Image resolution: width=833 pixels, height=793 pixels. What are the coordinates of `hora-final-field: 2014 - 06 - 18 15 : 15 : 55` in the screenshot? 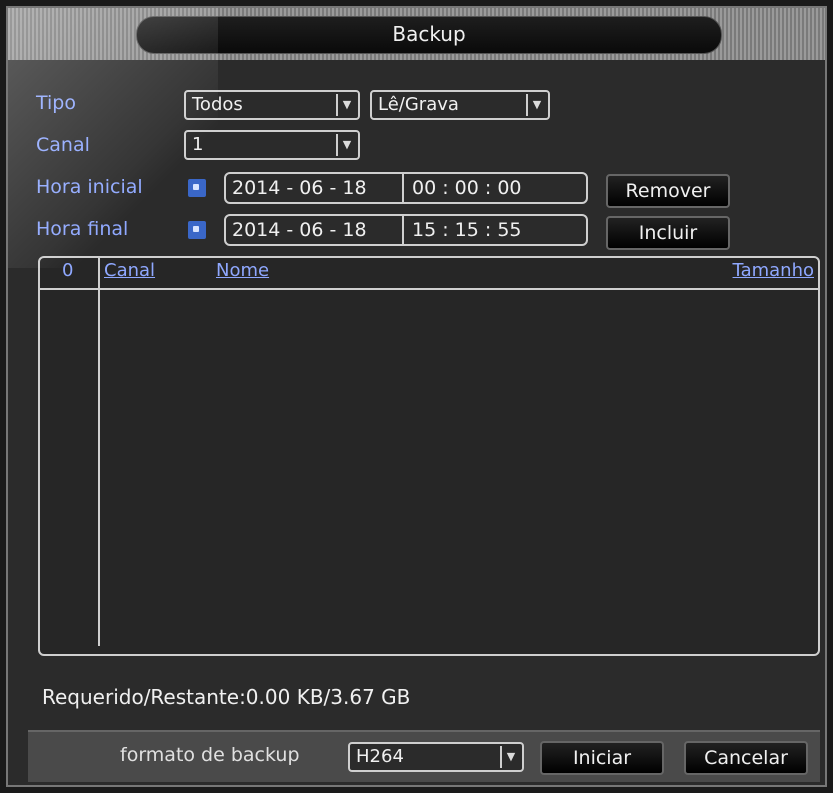 It's located at (406, 230).